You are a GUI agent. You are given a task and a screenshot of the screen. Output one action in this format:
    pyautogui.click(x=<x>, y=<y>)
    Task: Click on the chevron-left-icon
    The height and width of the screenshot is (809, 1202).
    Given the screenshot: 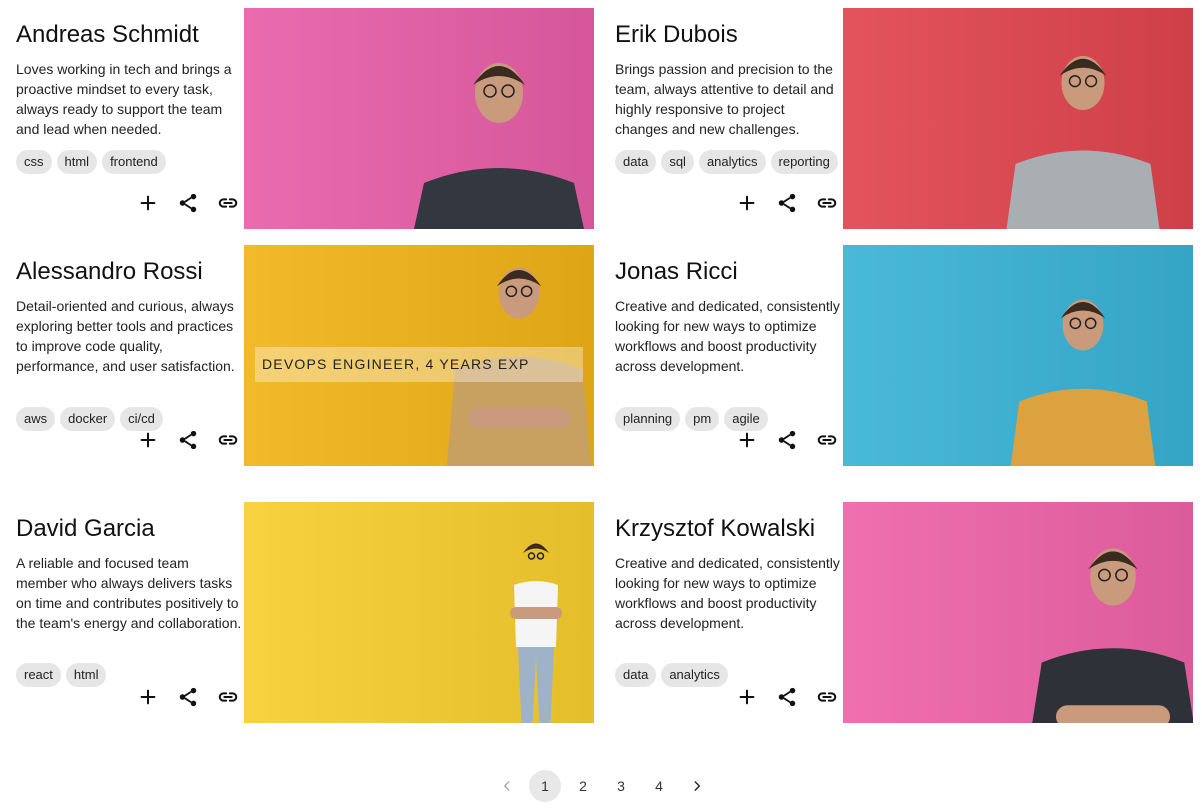 What is the action you would take?
    pyautogui.click(x=506, y=786)
    